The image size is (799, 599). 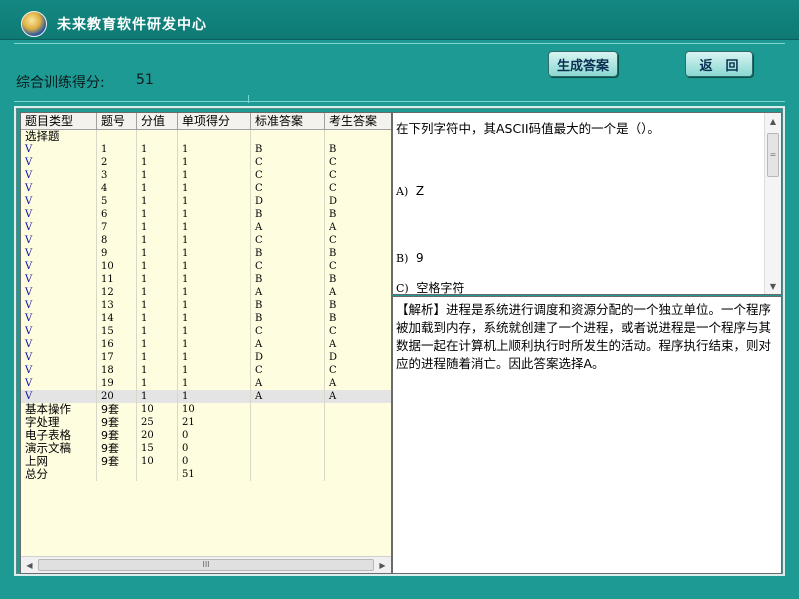 I want to click on cell-number: 3, so click(x=117, y=175).